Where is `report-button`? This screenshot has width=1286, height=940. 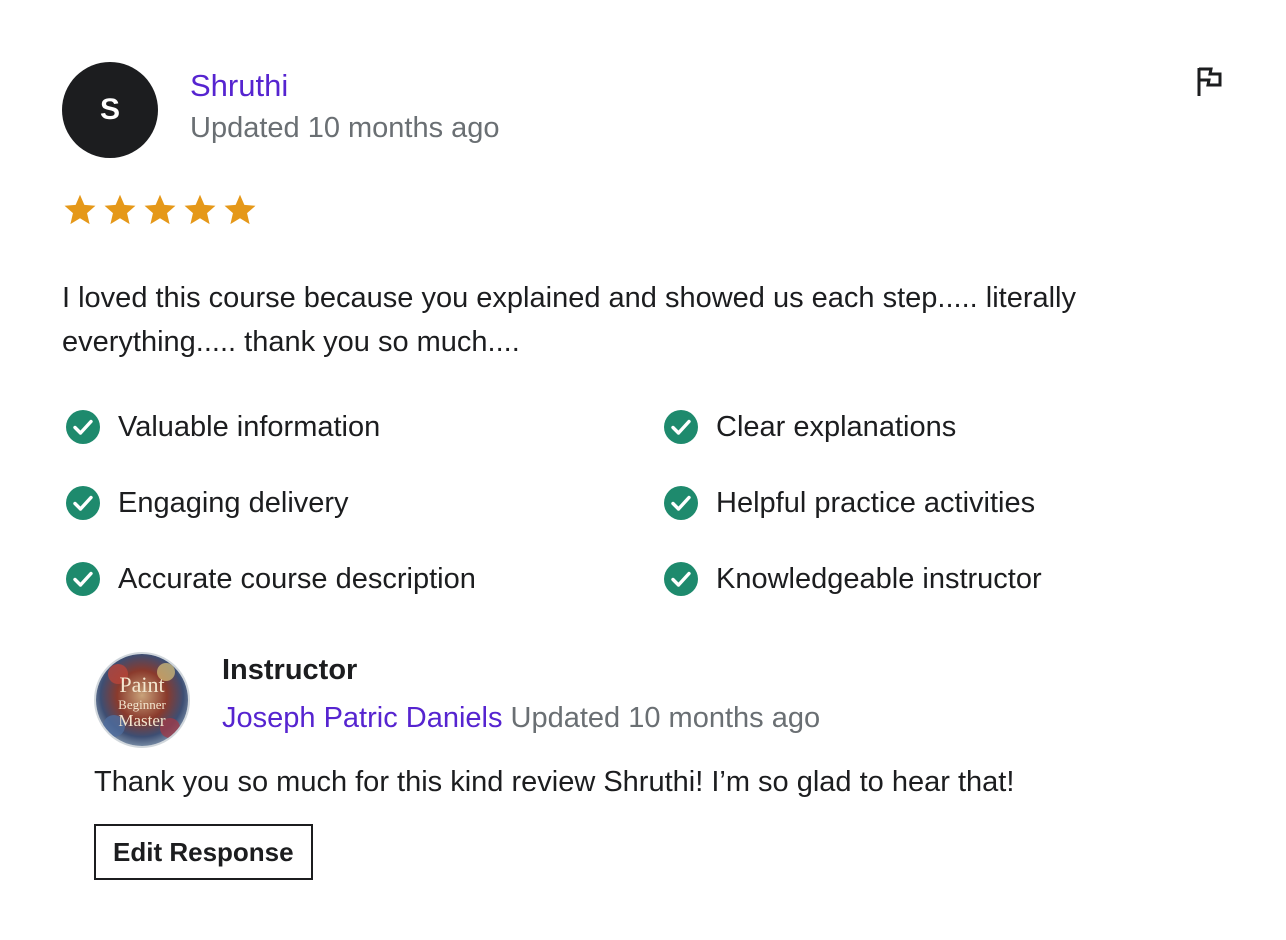 report-button is located at coordinates (1210, 82).